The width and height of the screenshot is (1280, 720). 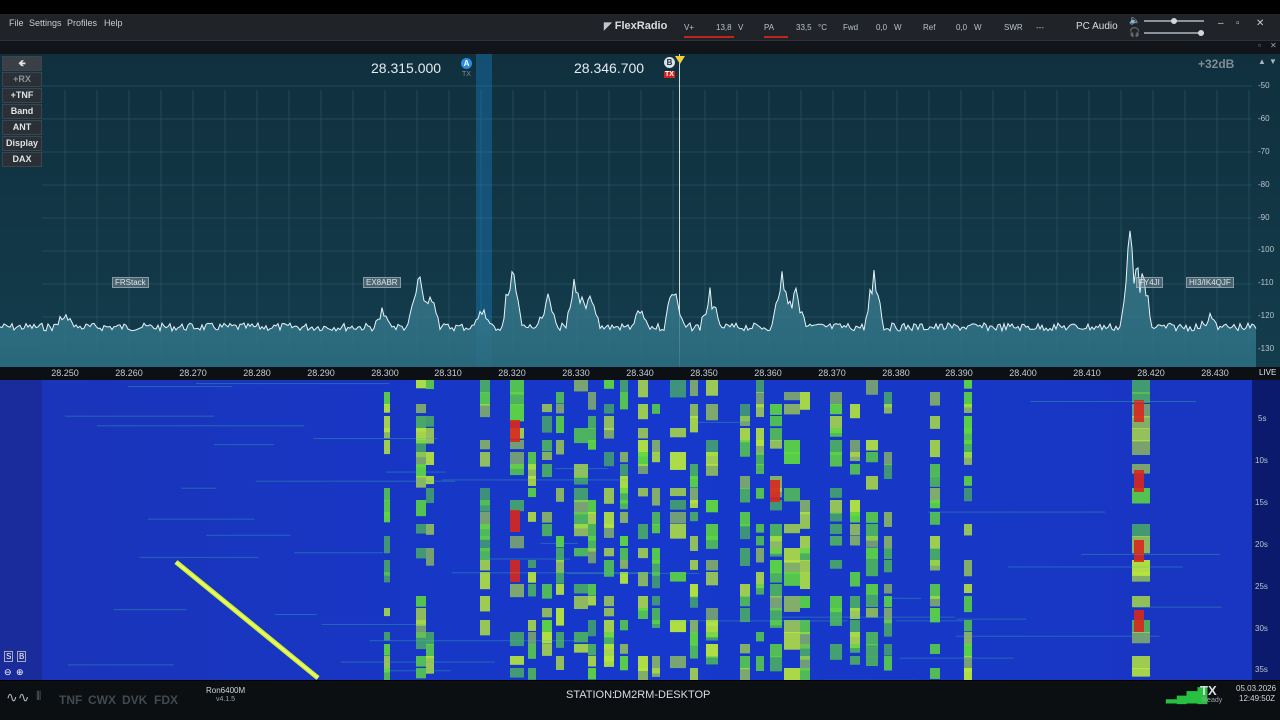 What do you see at coordinates (38, 696) in the screenshot?
I see `cw-paddle-icon: ⦀` at bounding box center [38, 696].